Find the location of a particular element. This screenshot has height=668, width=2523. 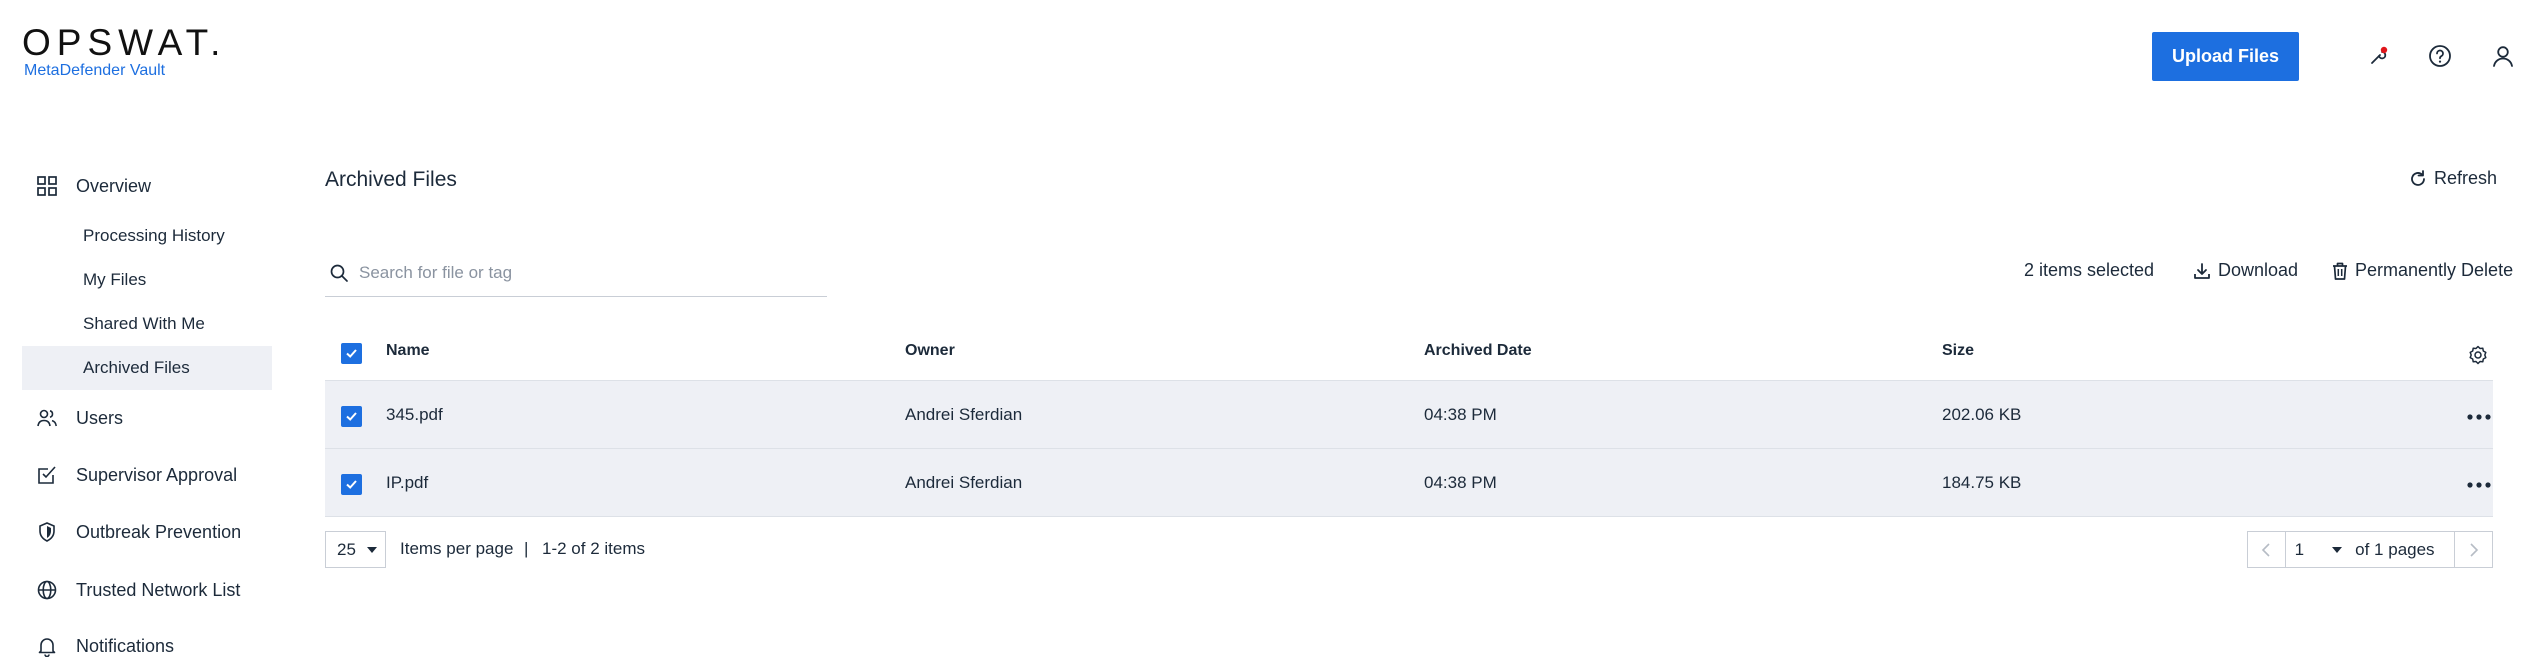

column-header-archived-date: Archived Date is located at coordinates (1478, 351).